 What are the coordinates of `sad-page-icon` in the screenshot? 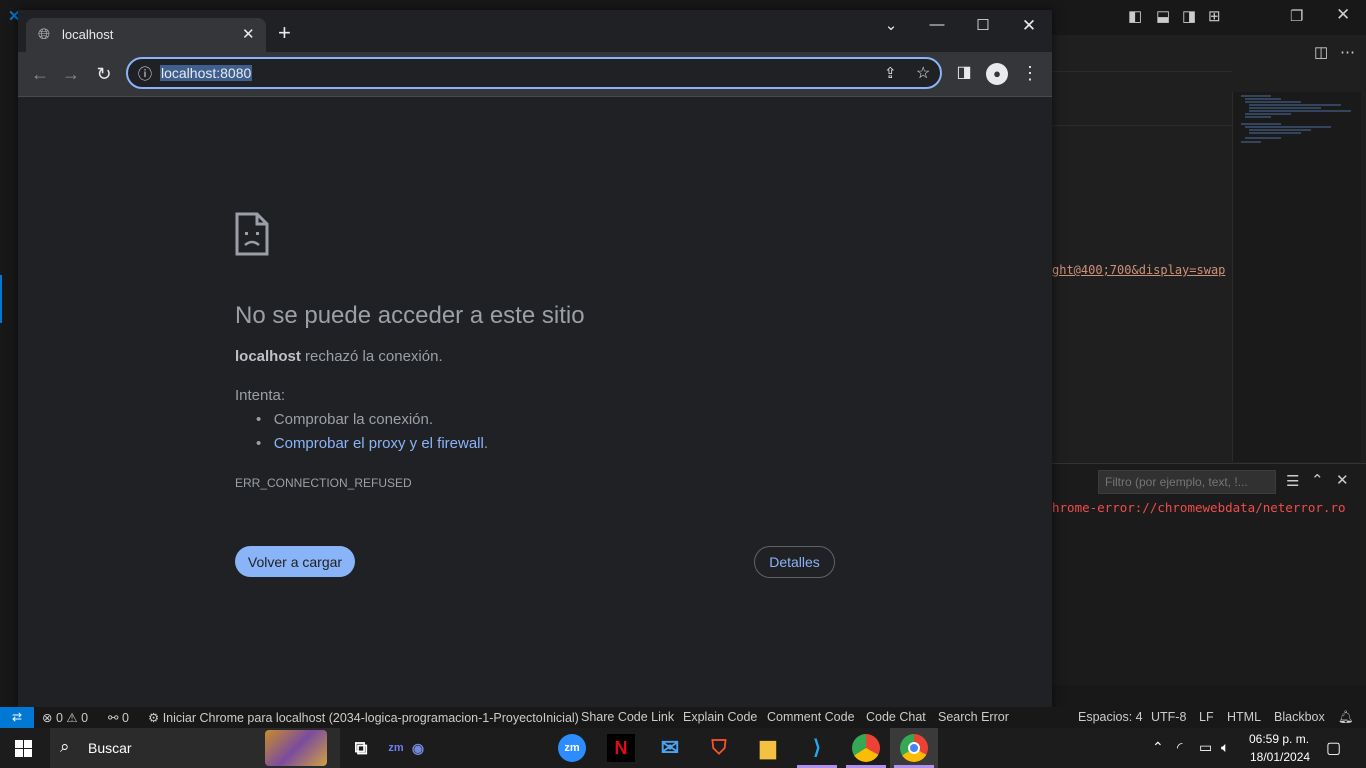 It's located at (252, 234).